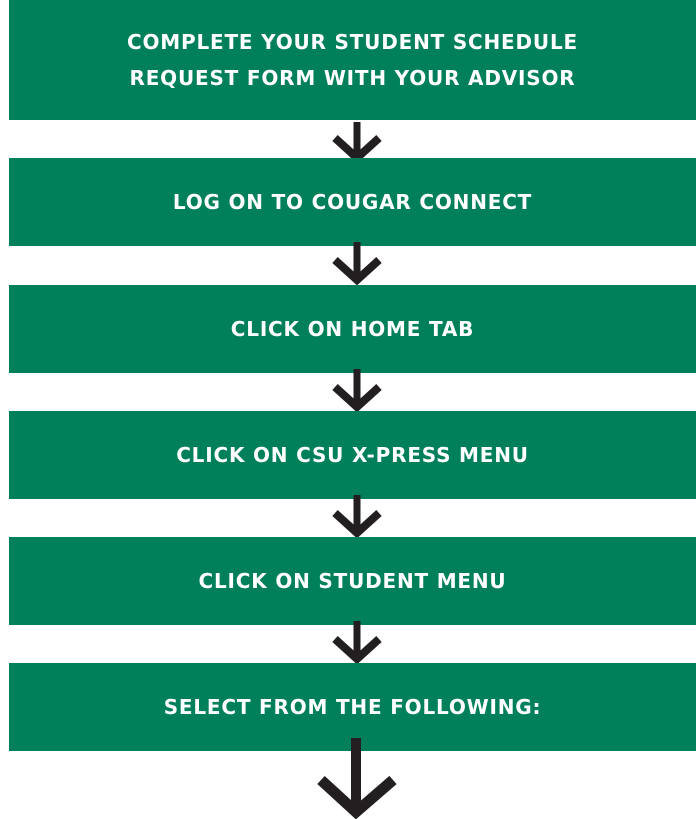 The image size is (696, 819). I want to click on step-label-5: CLICK ON STUDENT MENU, so click(352, 581).